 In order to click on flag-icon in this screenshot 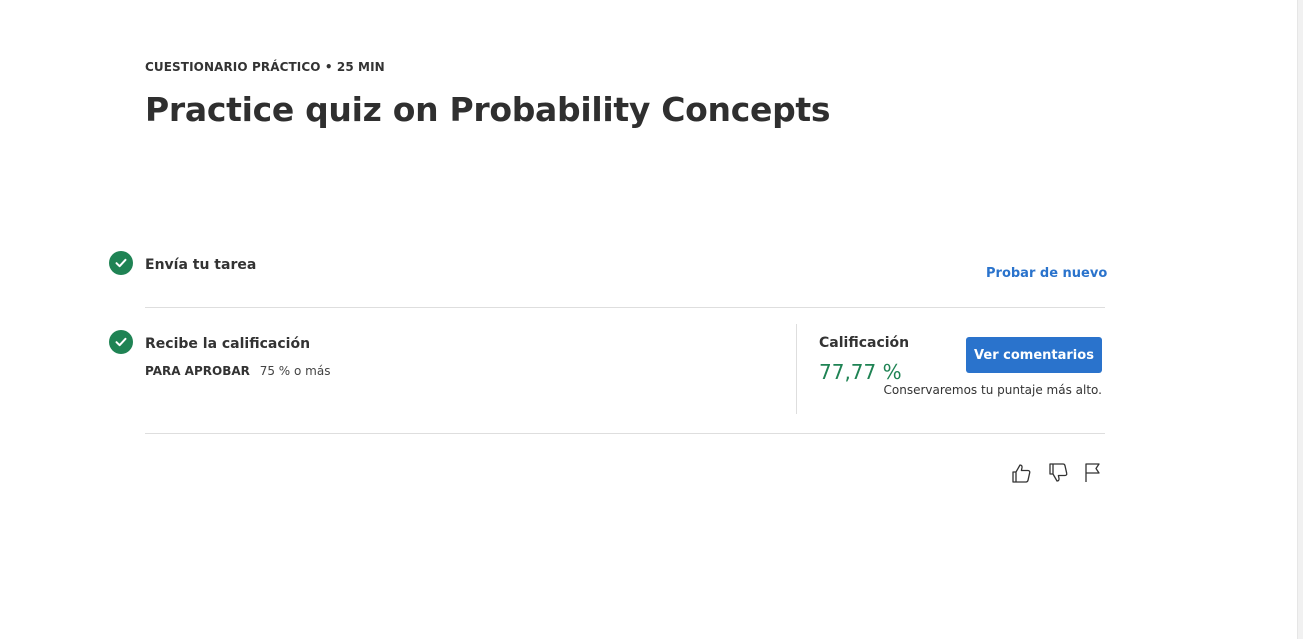, I will do `click(1093, 473)`.